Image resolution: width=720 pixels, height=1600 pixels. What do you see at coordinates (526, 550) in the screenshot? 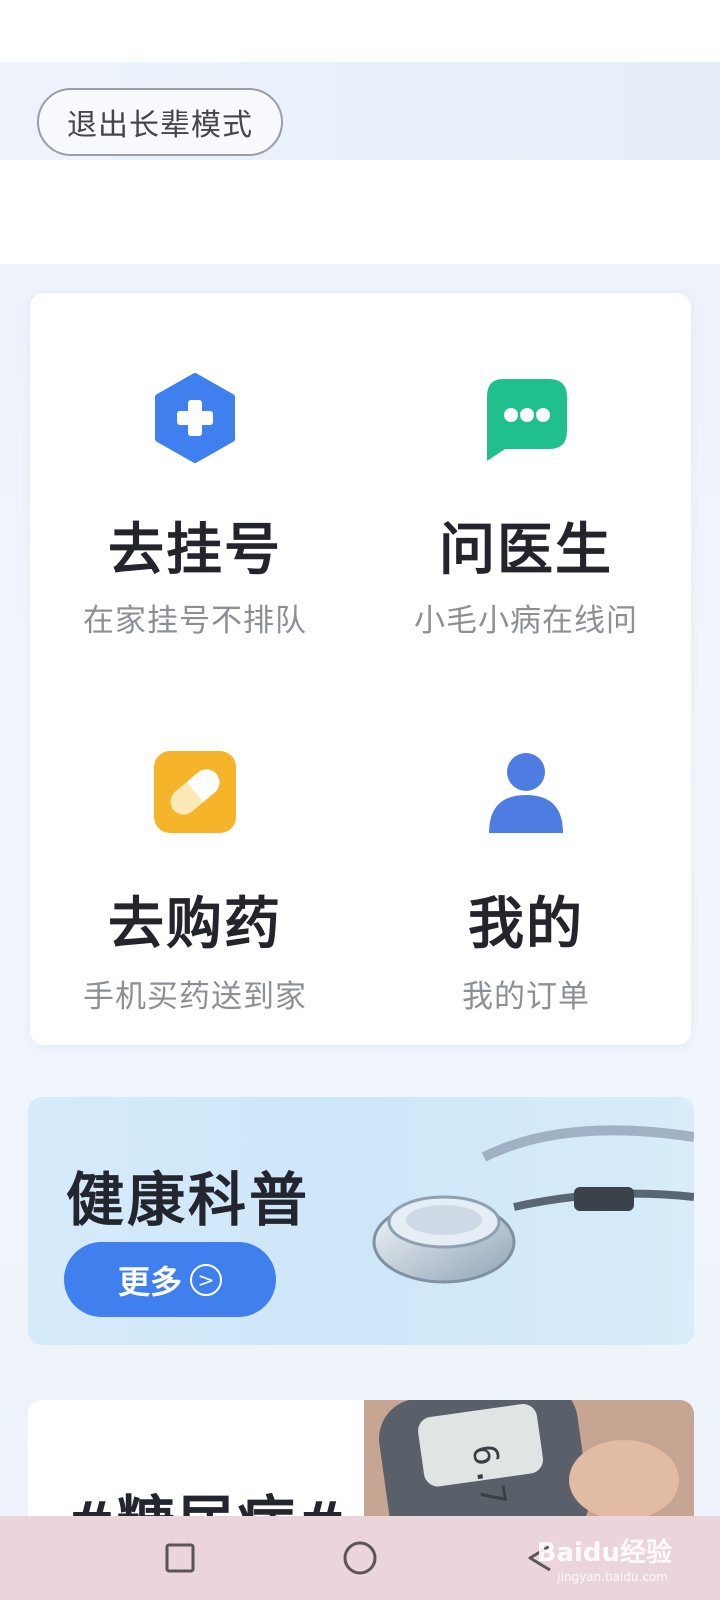
I see `service-title: 问医生` at bounding box center [526, 550].